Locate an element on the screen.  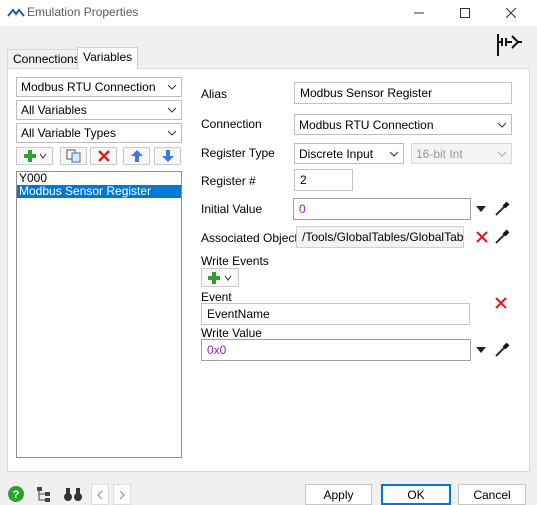
maximize-icon is located at coordinates (465, 13).